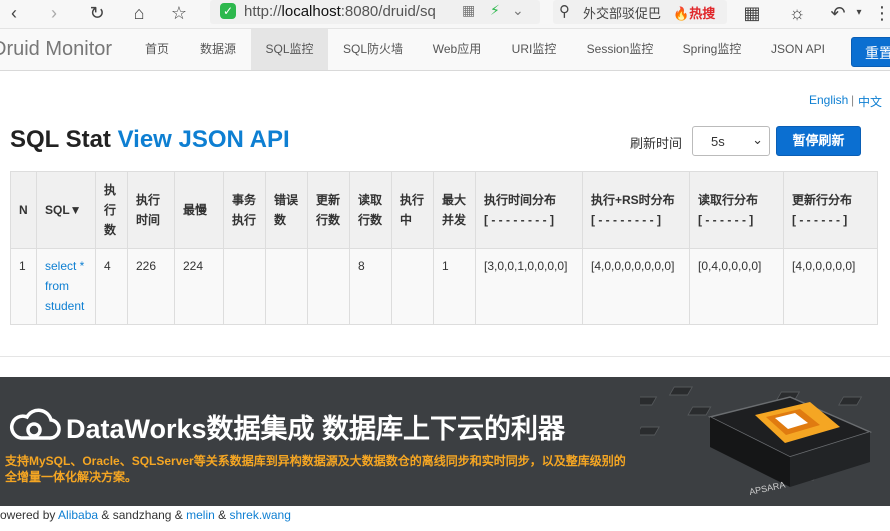 This screenshot has height=531, width=890. I want to click on qr-code-icon: ▦, so click(468, 10).